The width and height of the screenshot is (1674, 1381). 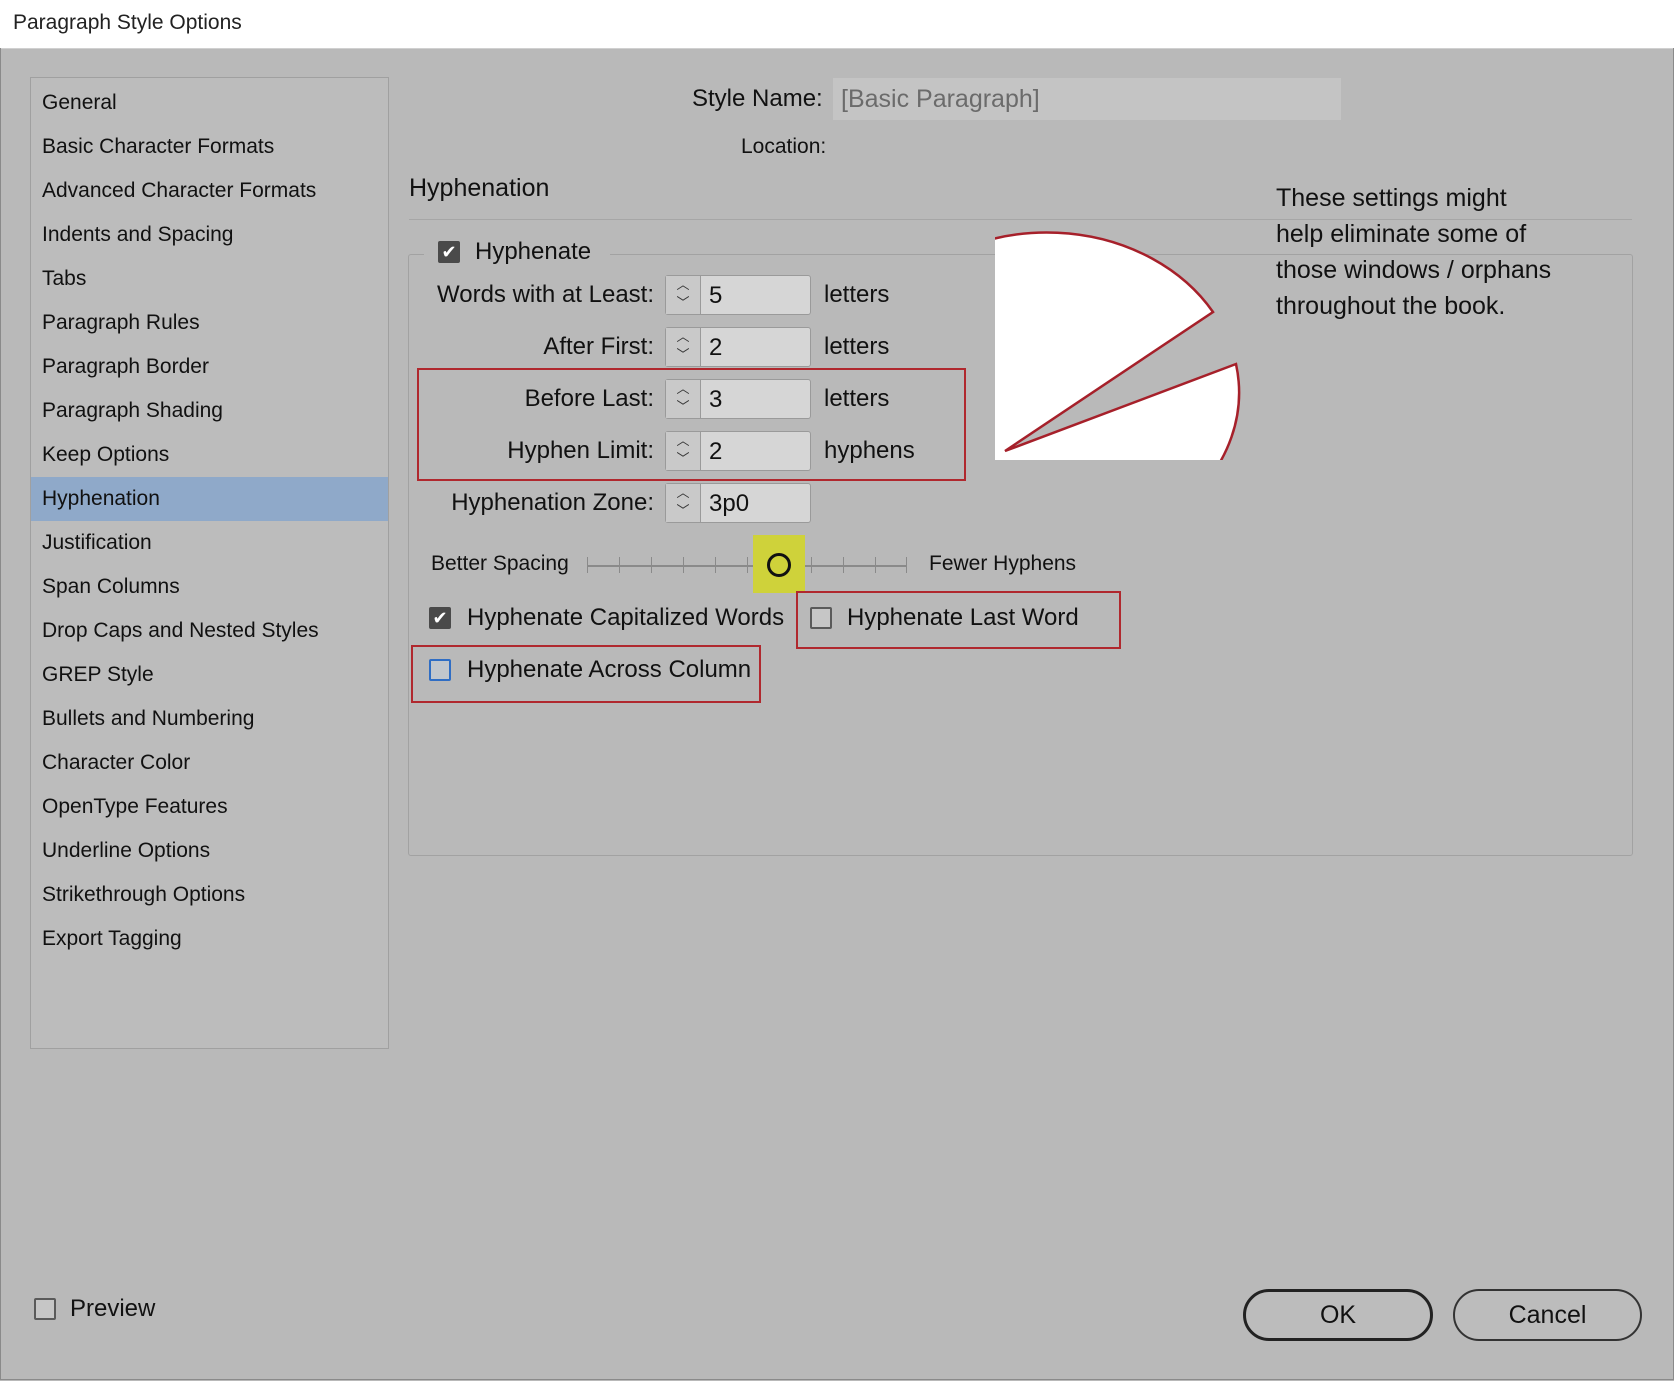 I want to click on sidebar-item-paragraph-rules: Paragraph Rules, so click(x=209, y=323).